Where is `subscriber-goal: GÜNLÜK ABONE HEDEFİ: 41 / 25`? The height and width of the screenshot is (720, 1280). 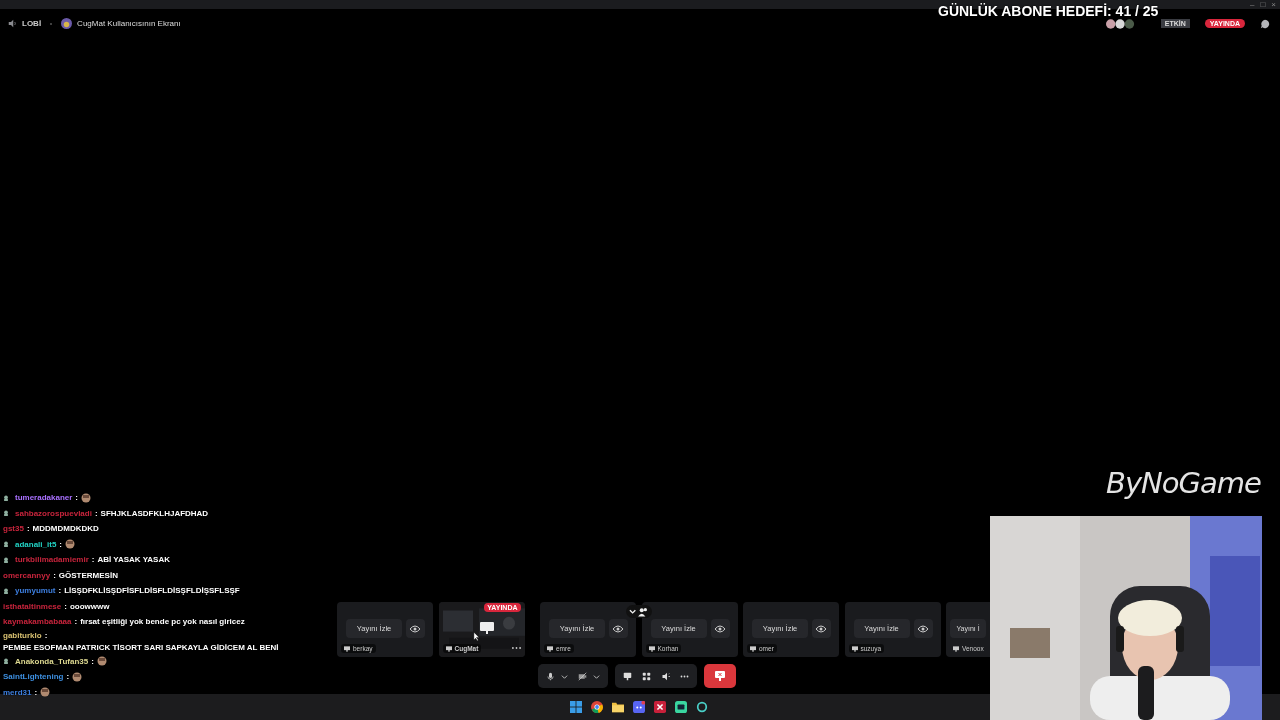
subscriber-goal: GÜNLÜK ABONE HEDEFİ: 41 / 25 is located at coordinates (1048, 11).